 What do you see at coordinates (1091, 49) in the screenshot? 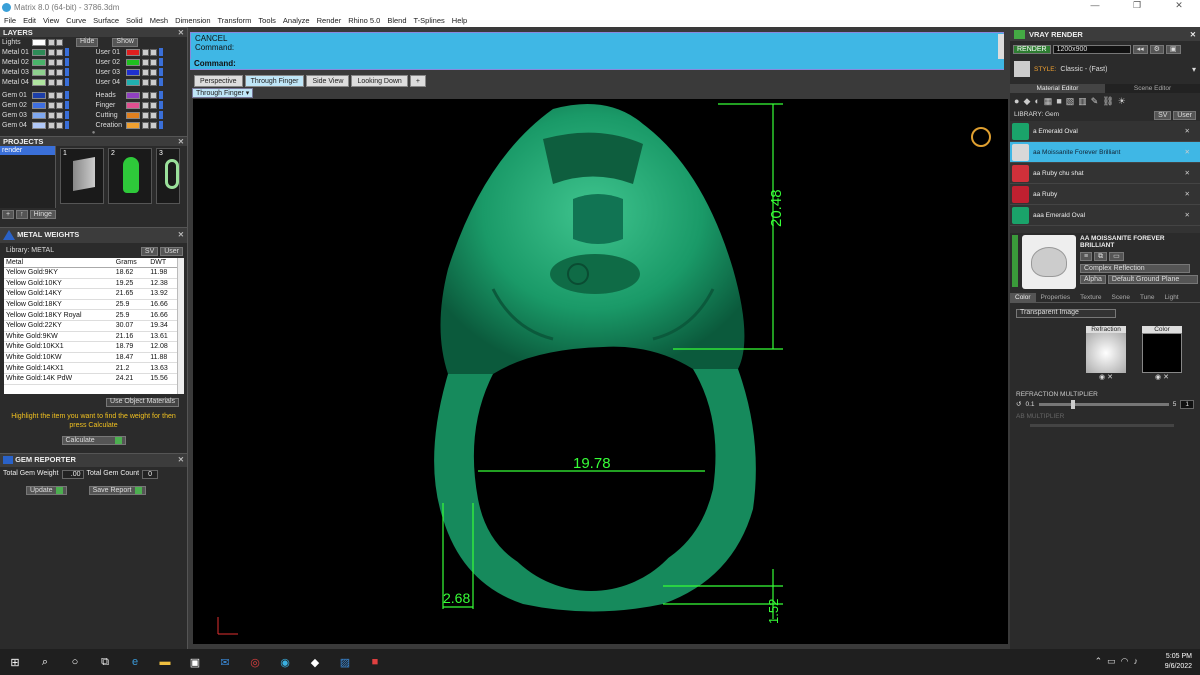
I see `resolution-field: 1200x900` at bounding box center [1091, 49].